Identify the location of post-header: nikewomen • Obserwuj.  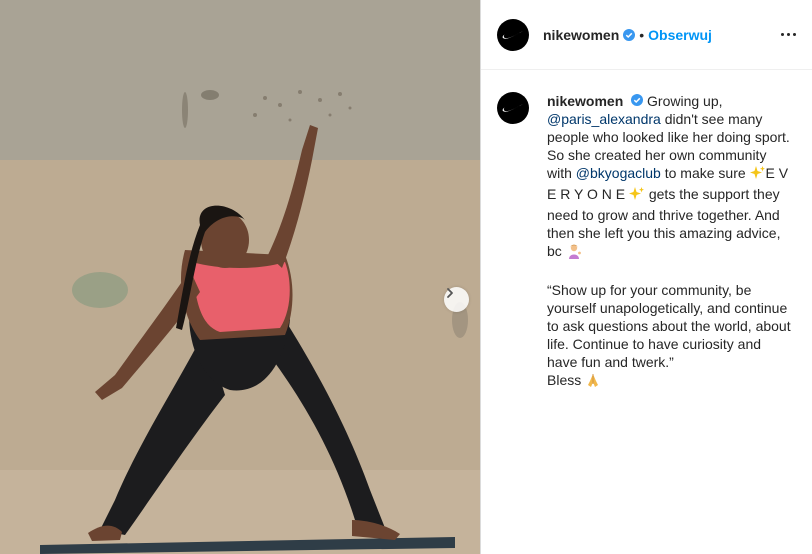
(646, 35).